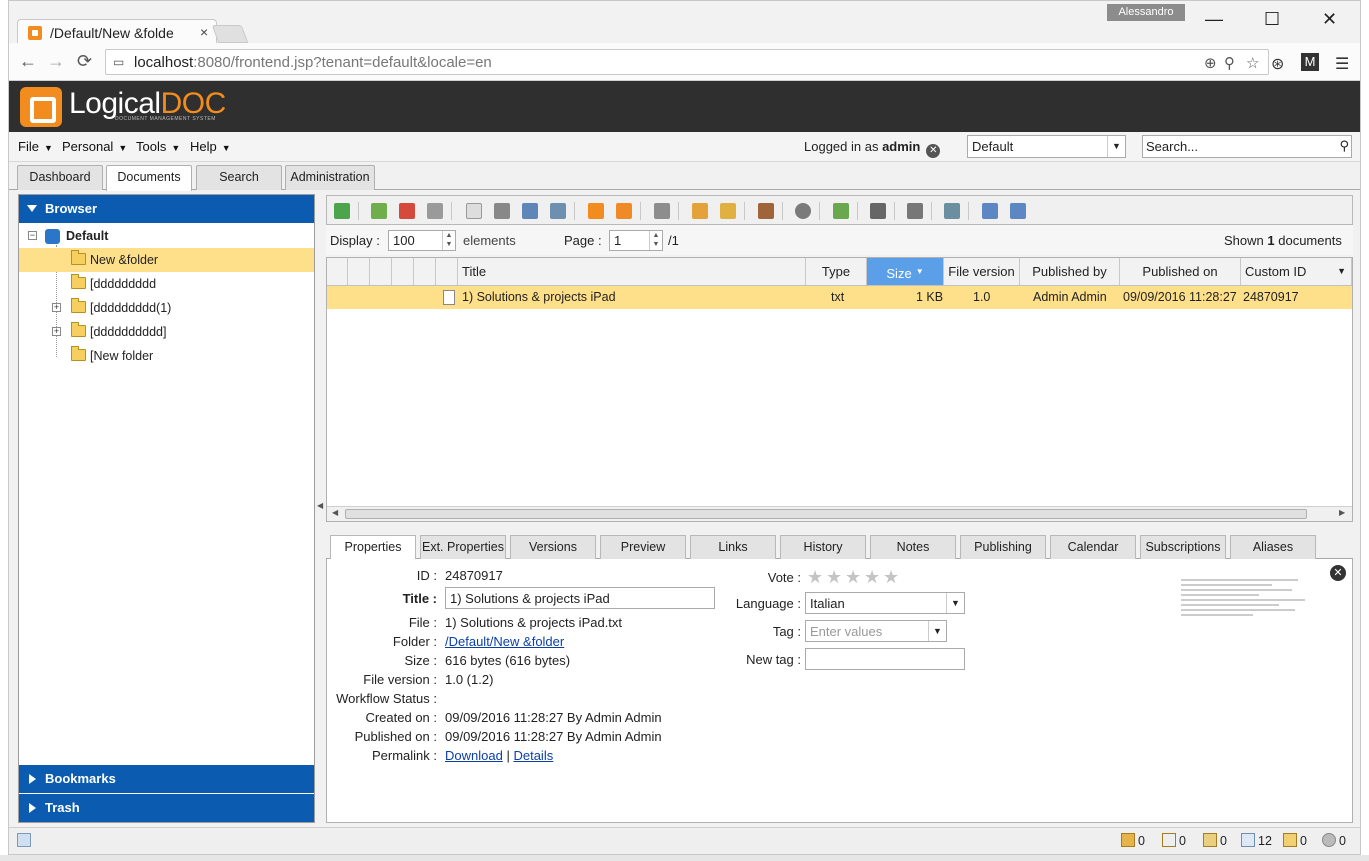 Image resolution: width=1369 pixels, height=861 pixels. Describe the element at coordinates (1210, 63) in the screenshot. I see `zoom-icon: ⊕` at that location.